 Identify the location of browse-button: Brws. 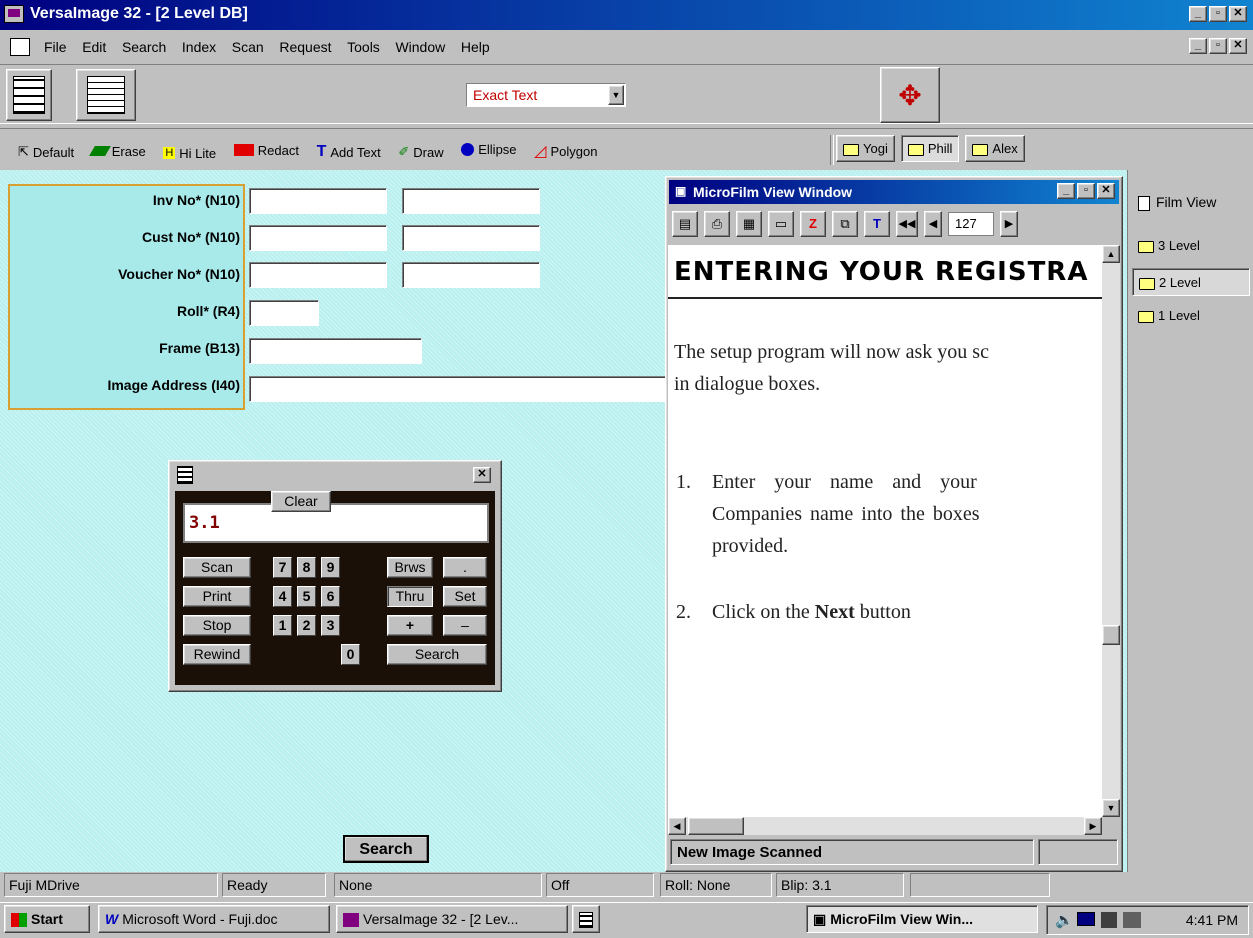
(410, 567).